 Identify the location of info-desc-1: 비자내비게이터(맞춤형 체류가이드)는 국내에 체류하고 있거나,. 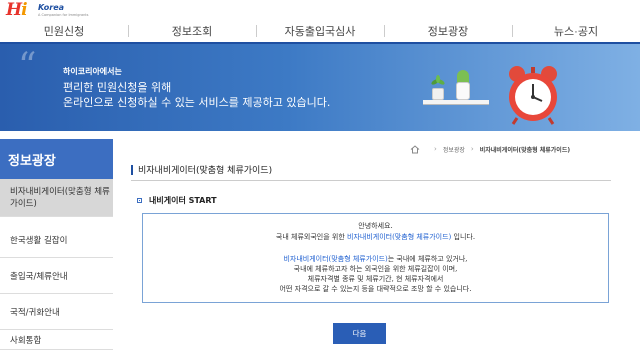
(375, 259).